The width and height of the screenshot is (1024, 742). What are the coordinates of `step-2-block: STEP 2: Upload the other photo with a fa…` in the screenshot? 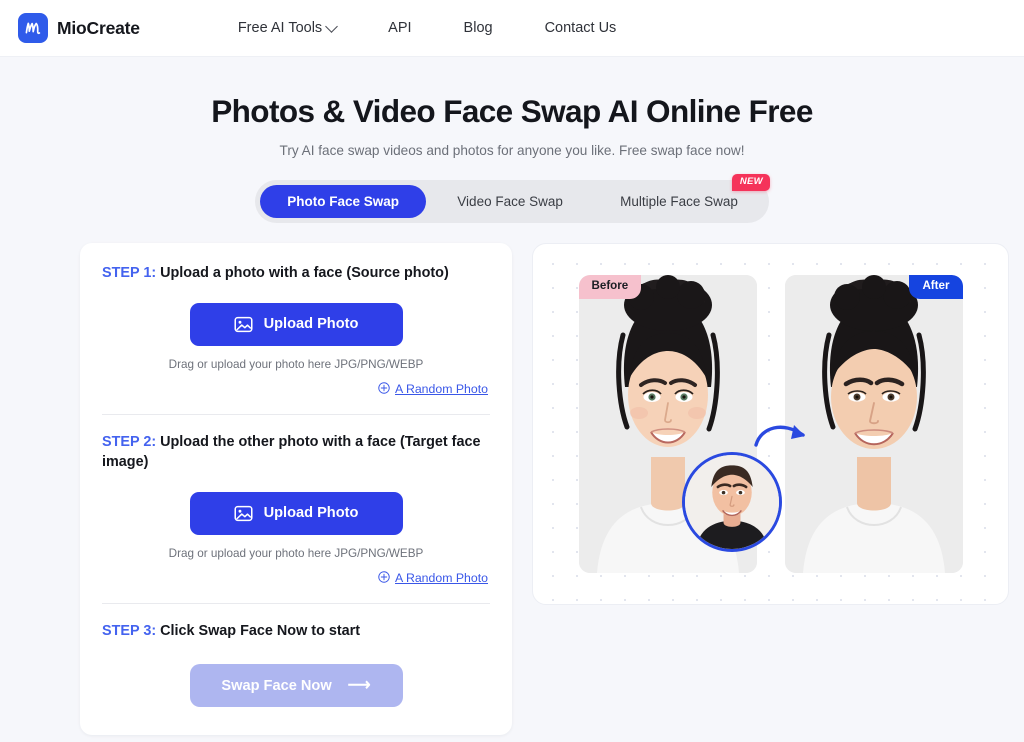 It's located at (296, 500).